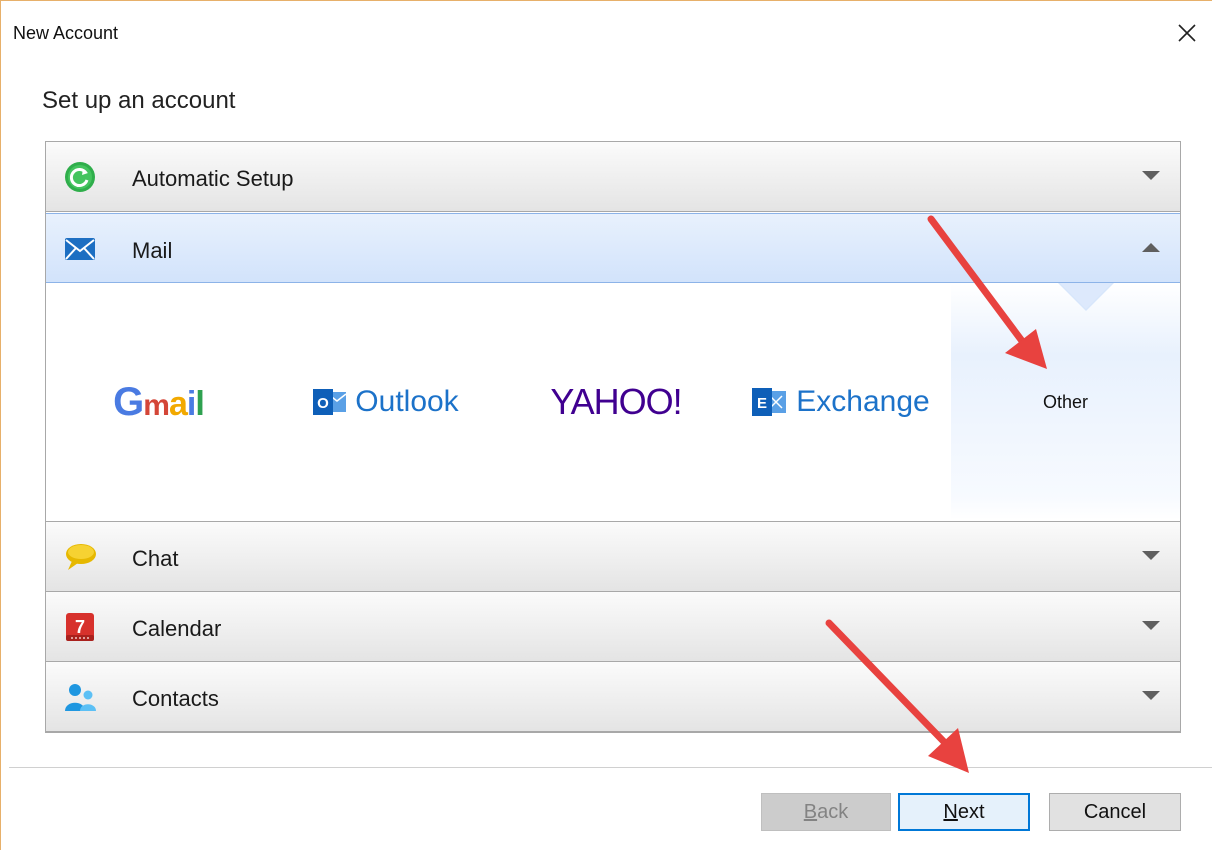 The image size is (1212, 851). Describe the element at coordinates (323, 403) in the screenshot. I see `svg-text: O` at that location.